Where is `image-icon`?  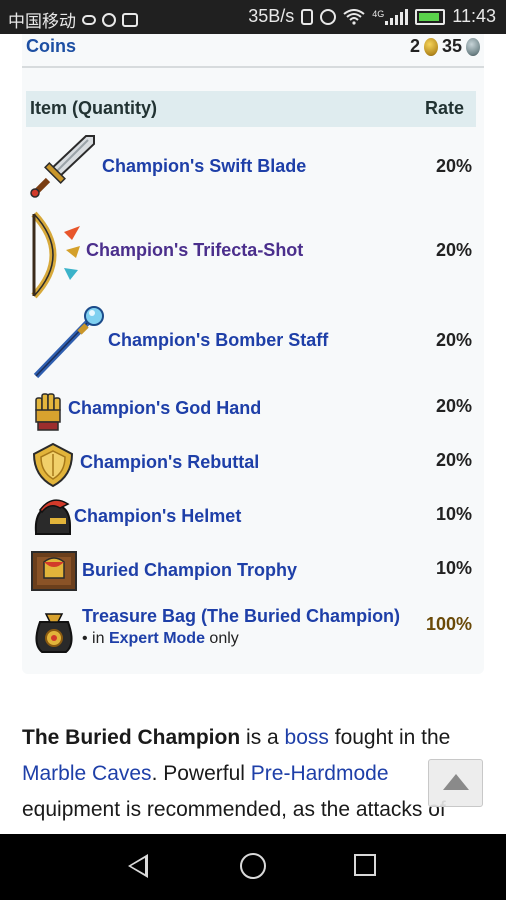 image-icon is located at coordinates (130, 19).